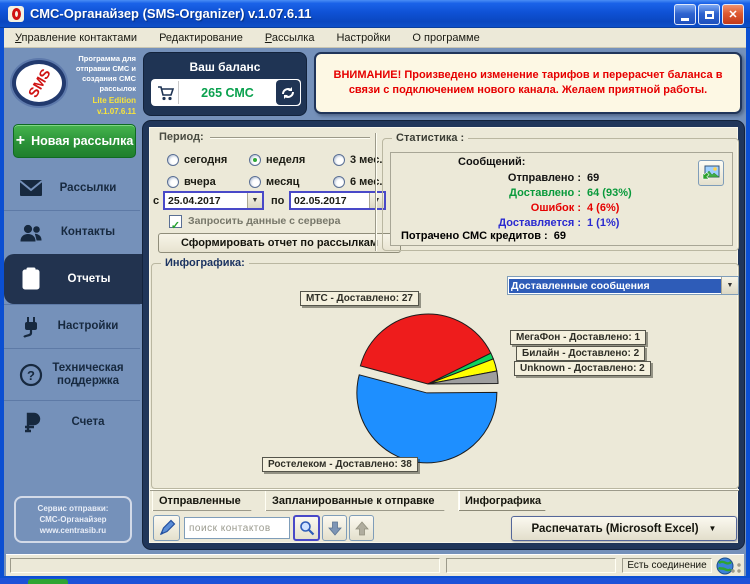  What do you see at coordinates (72, 188) in the screenshot?
I see `sidebar-item-mailings: Рассылки` at bounding box center [72, 188].